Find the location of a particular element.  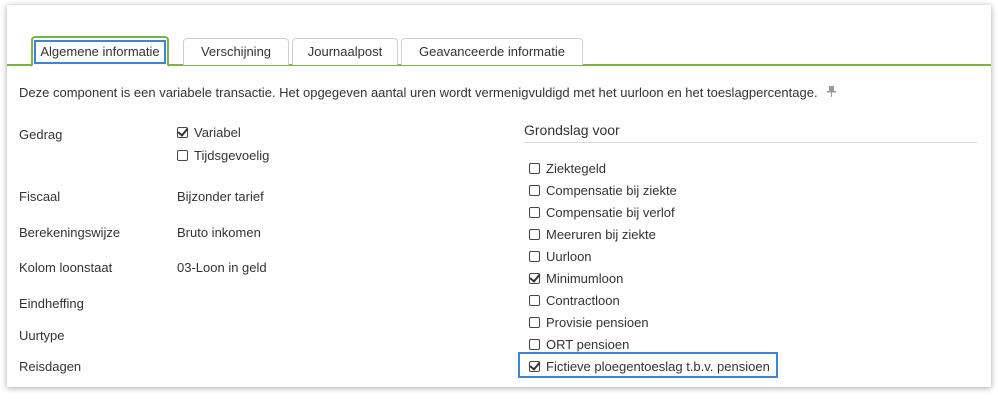

value-kolom-loonstaat: 03-Loon in geld is located at coordinates (222, 267).